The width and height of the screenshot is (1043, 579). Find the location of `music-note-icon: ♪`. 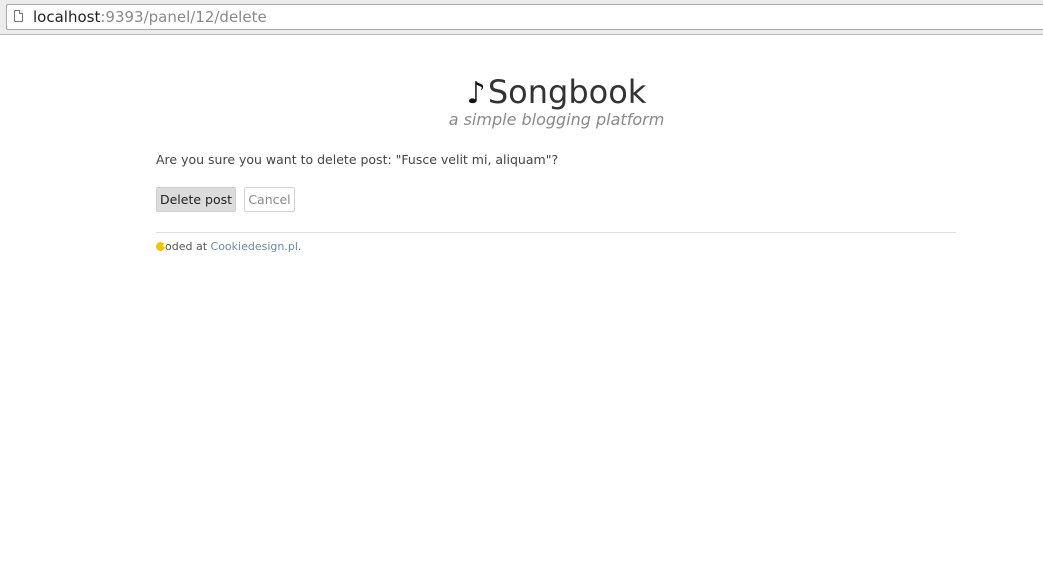

music-note-icon: ♪ is located at coordinates (476, 93).